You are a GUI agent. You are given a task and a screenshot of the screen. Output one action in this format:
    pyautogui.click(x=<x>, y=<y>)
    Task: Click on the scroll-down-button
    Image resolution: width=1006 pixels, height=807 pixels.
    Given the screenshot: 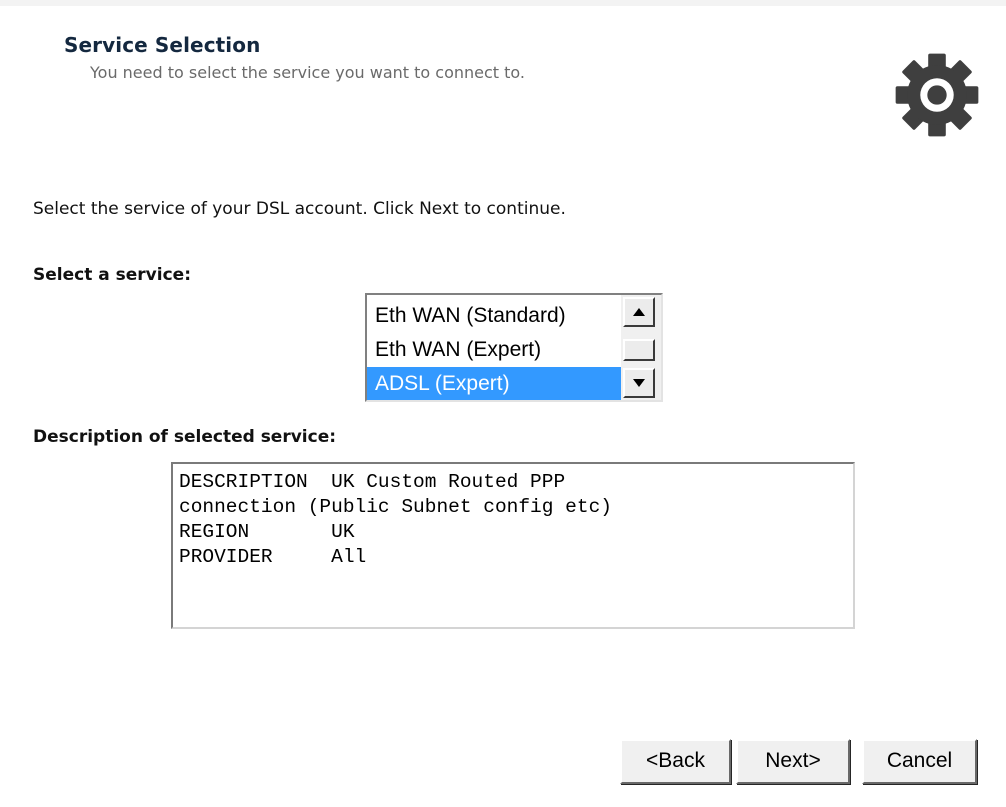 What is the action you would take?
    pyautogui.click(x=639, y=383)
    